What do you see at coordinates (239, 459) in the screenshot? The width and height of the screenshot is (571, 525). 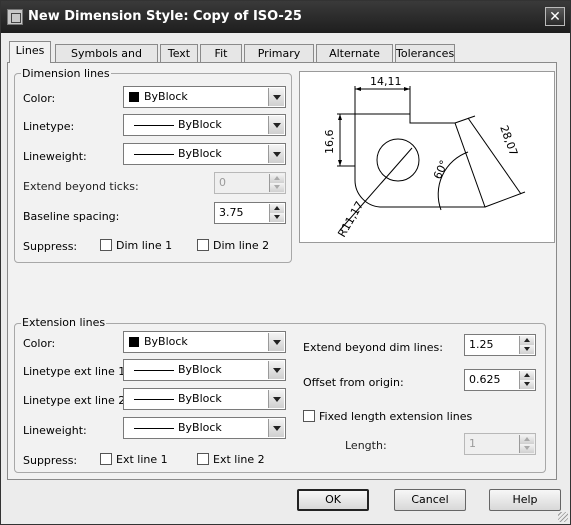 I see `ext-line-2-label: Ext line 2` at bounding box center [239, 459].